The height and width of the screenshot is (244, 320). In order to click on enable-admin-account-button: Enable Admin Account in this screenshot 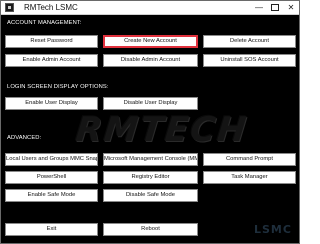, I will do `click(51, 60)`.